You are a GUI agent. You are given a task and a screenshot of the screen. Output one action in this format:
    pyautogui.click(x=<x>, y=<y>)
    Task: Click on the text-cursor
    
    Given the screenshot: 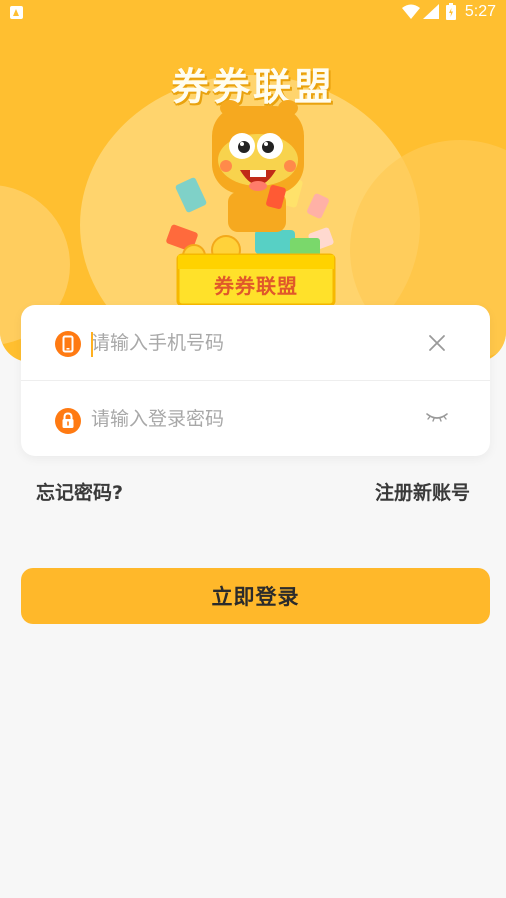 What is the action you would take?
    pyautogui.click(x=92, y=344)
    